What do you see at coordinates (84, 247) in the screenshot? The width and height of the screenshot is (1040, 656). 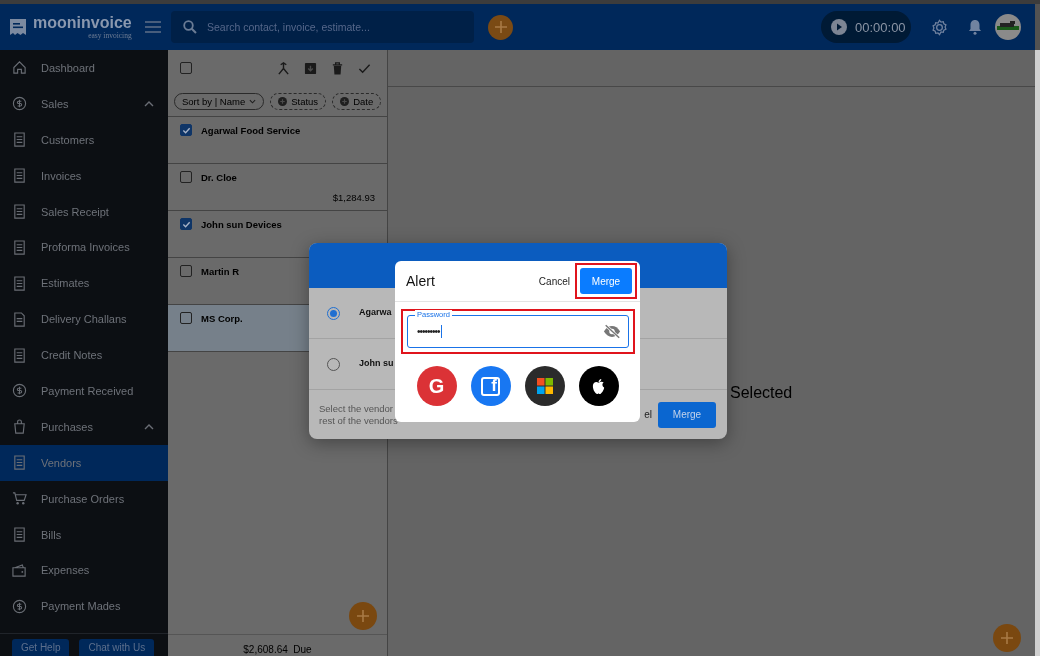 I see `sidebar-item: Proforma Invoices` at bounding box center [84, 247].